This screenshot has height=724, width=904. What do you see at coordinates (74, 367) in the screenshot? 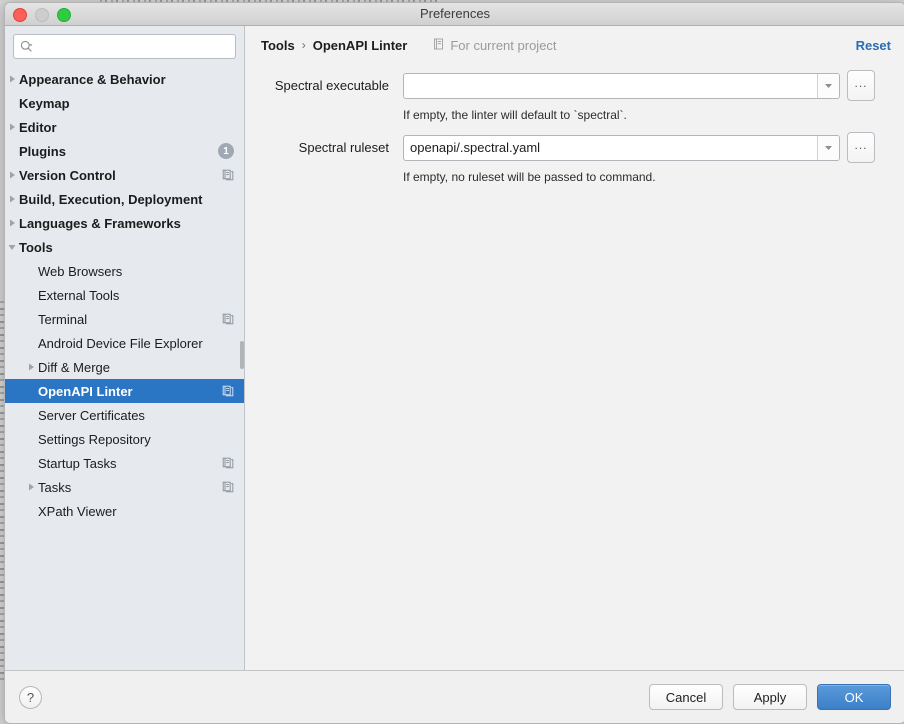
I see `sidebar-item-label: Diff & Merge` at bounding box center [74, 367].